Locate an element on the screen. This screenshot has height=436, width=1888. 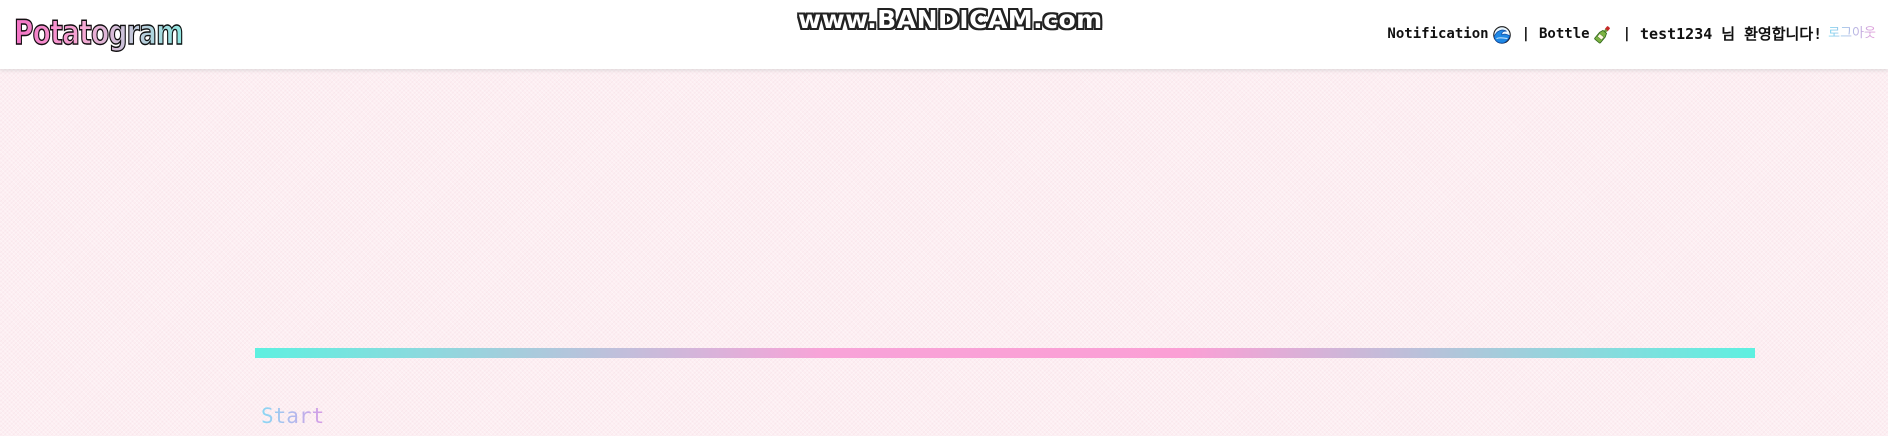
notification-label: Notification is located at coordinates (1438, 34).